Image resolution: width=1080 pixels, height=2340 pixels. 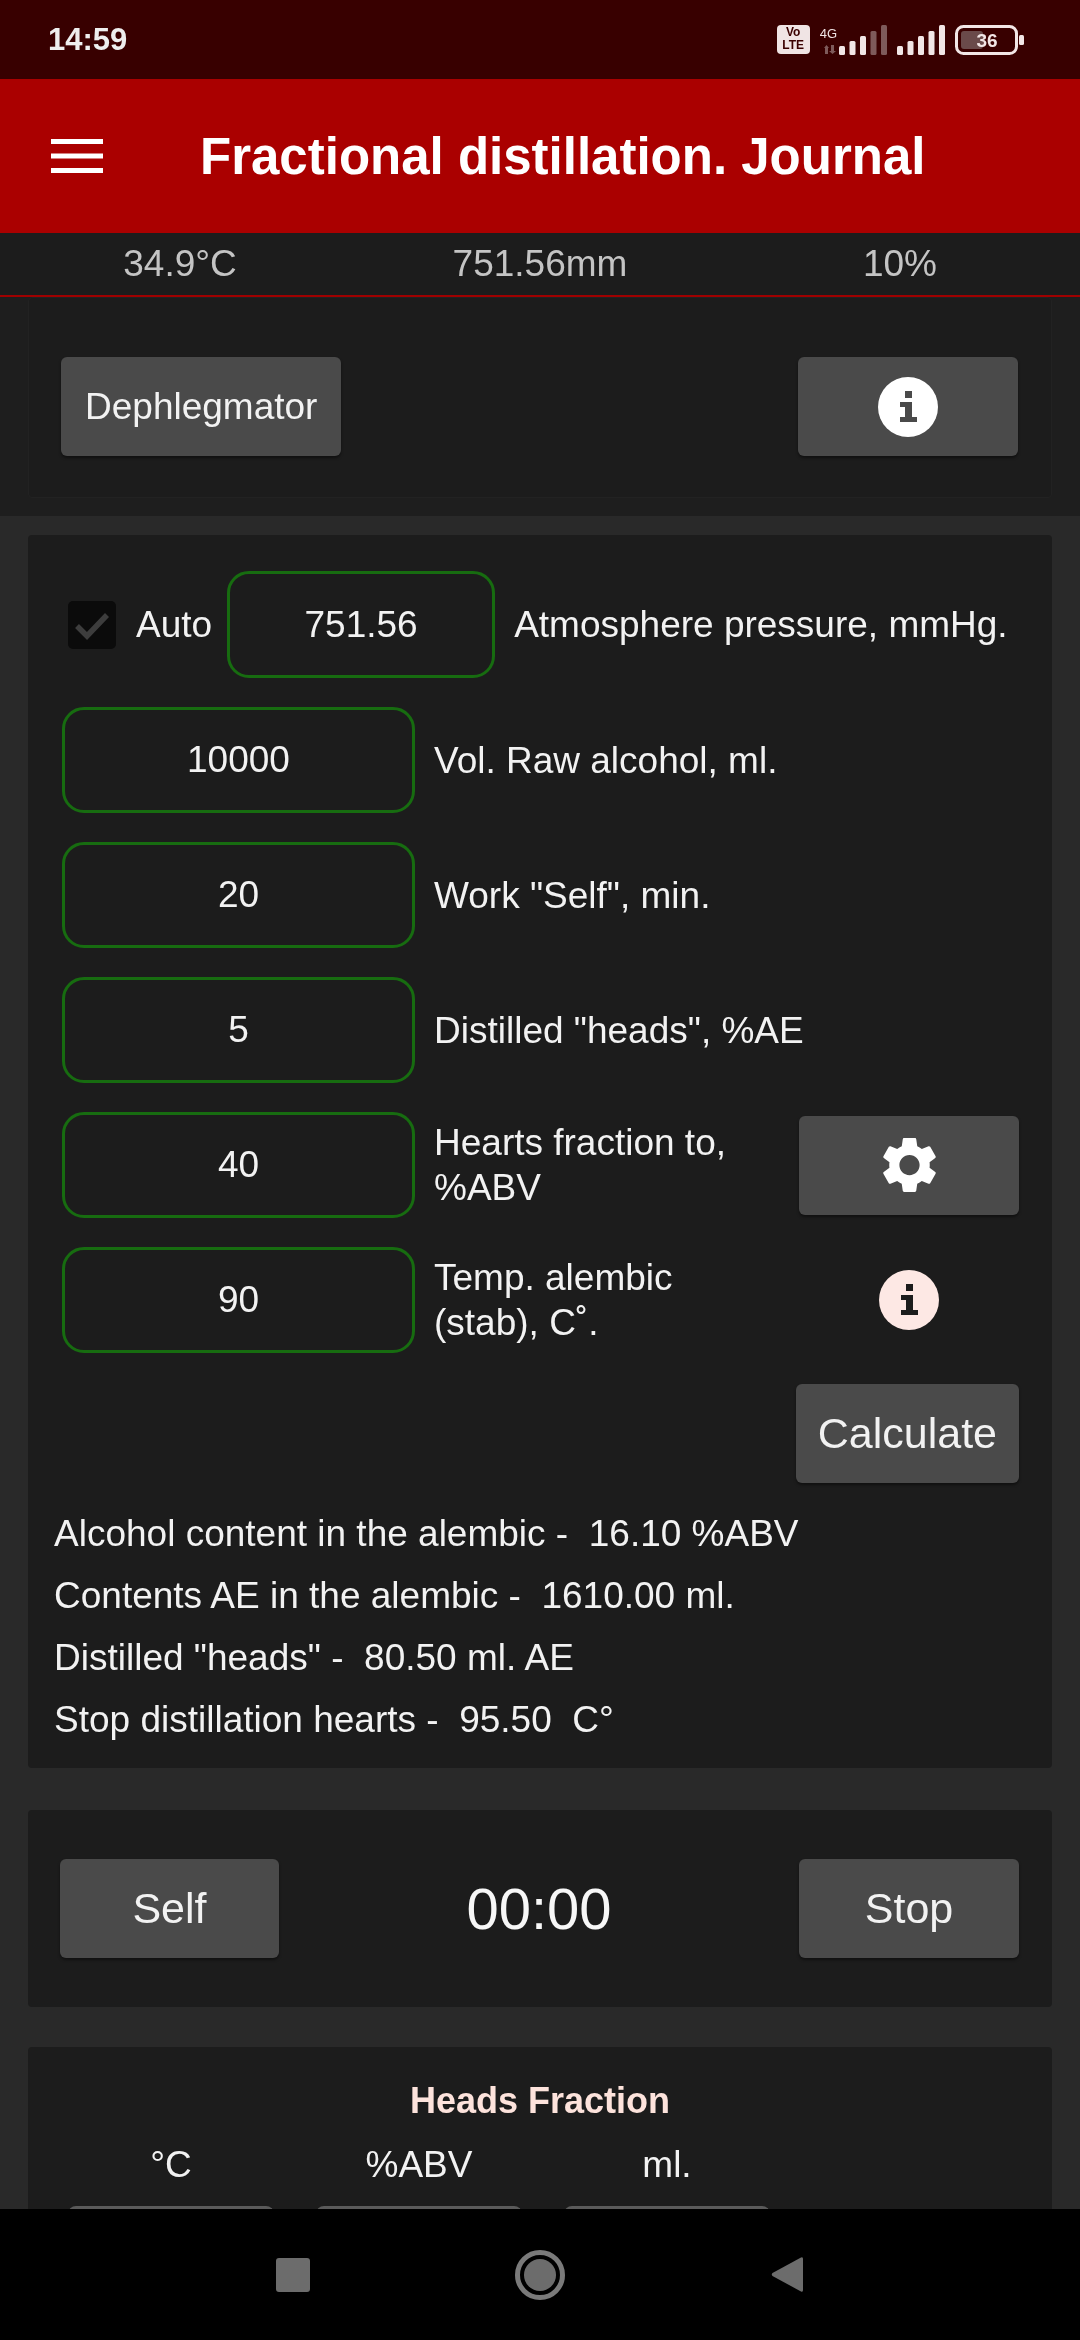 I want to click on self-button: Self, so click(x=169, y=1908).